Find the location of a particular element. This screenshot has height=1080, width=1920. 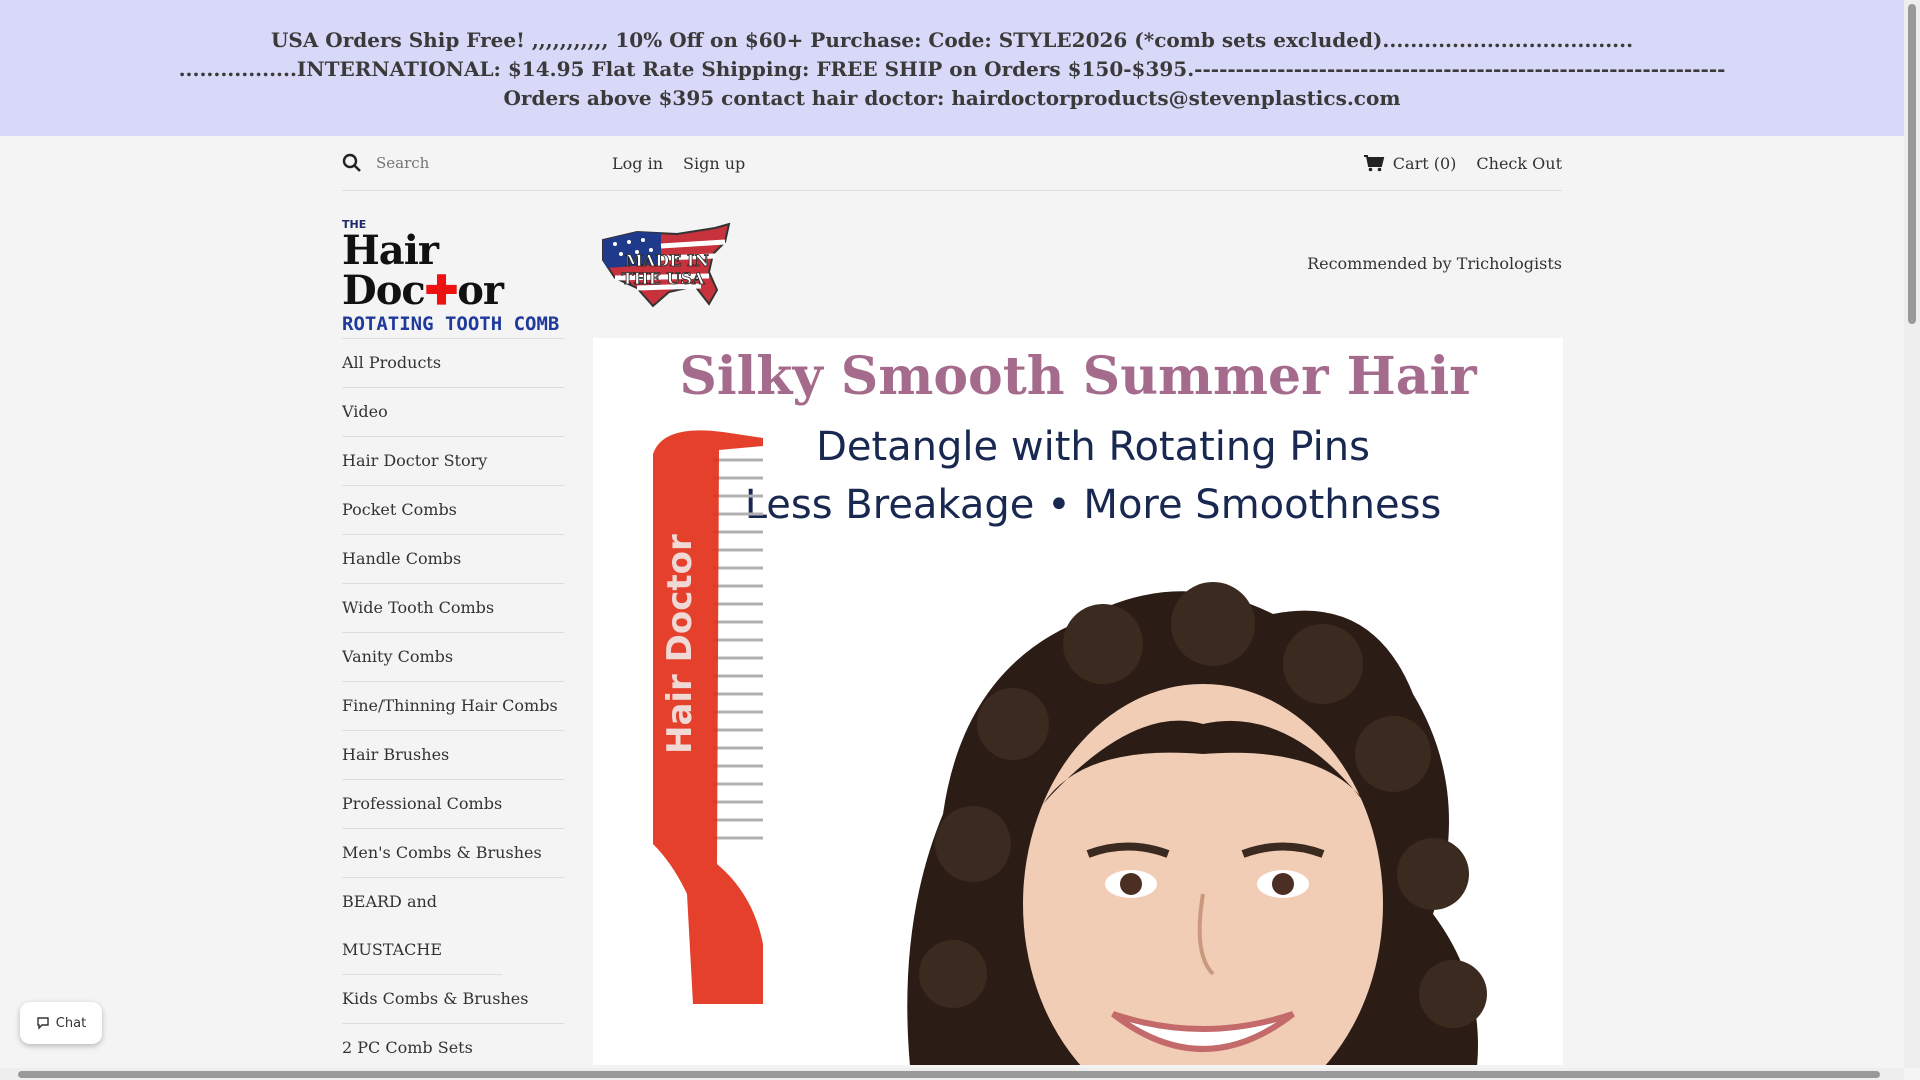

comb-text: Hair Doctor is located at coordinates (680, 644).